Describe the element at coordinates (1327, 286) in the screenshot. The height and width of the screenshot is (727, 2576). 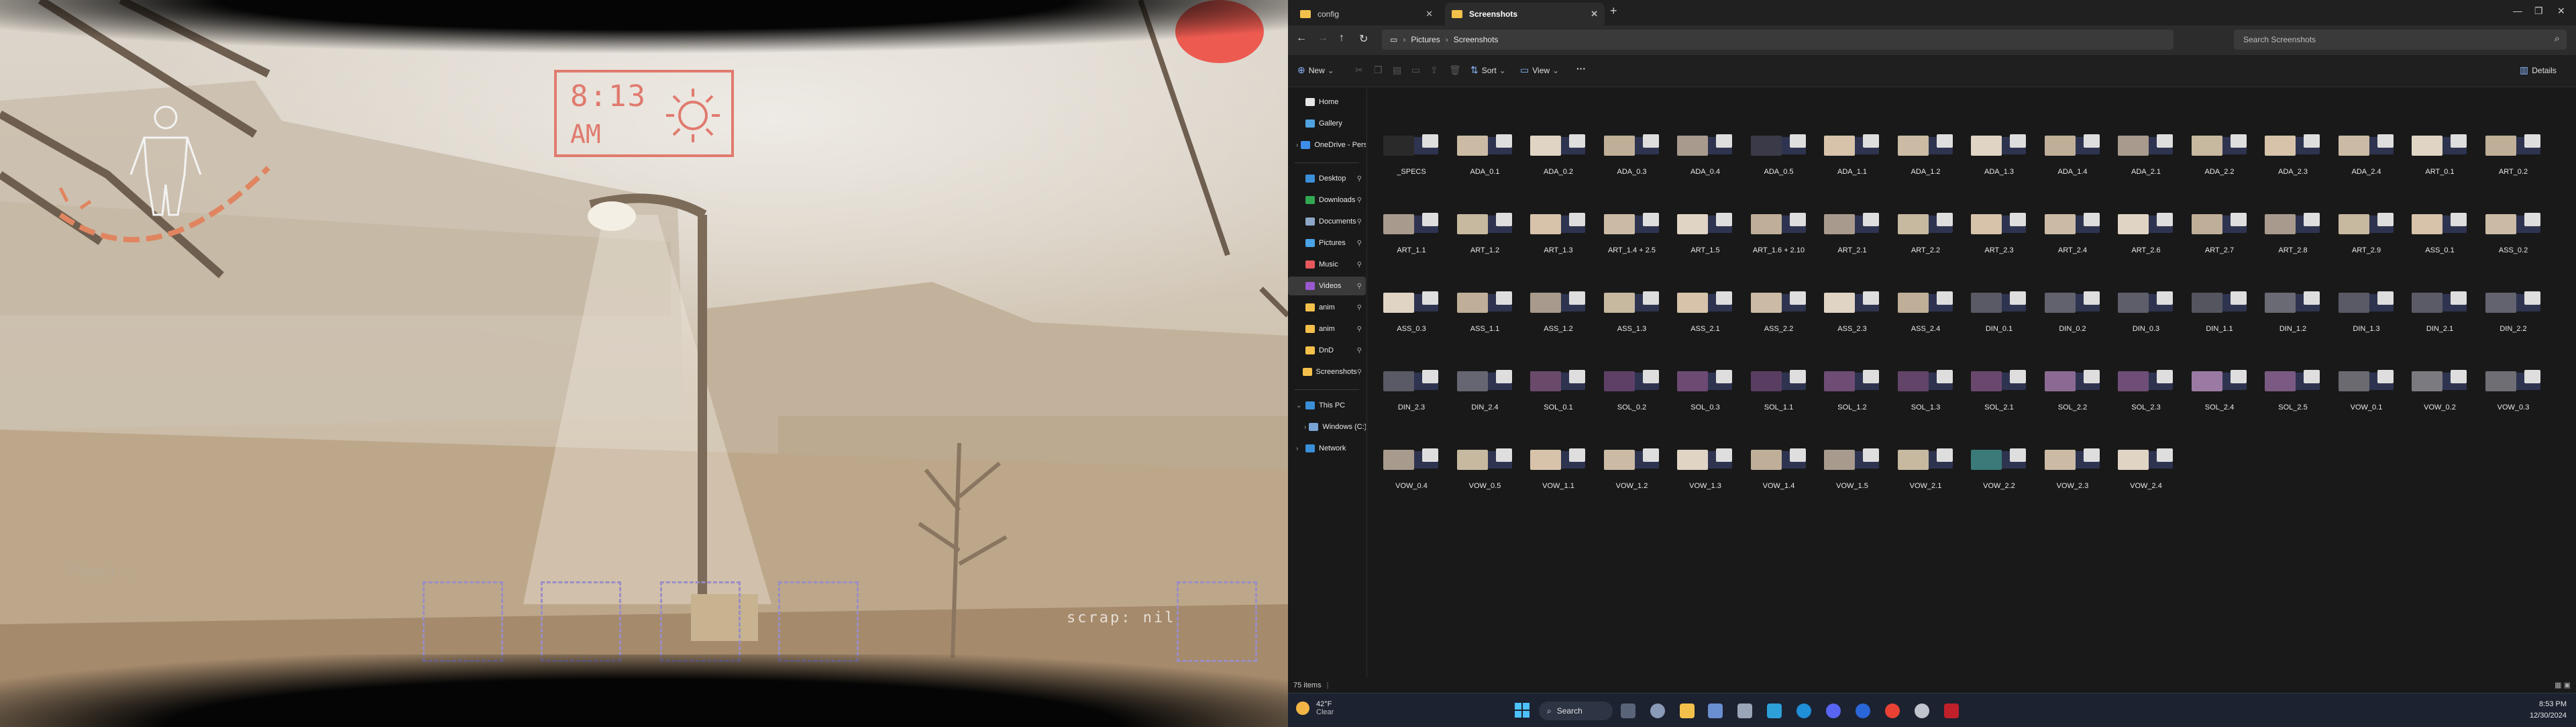
I see `sidebar-item-videos: Videos ⚲` at that location.